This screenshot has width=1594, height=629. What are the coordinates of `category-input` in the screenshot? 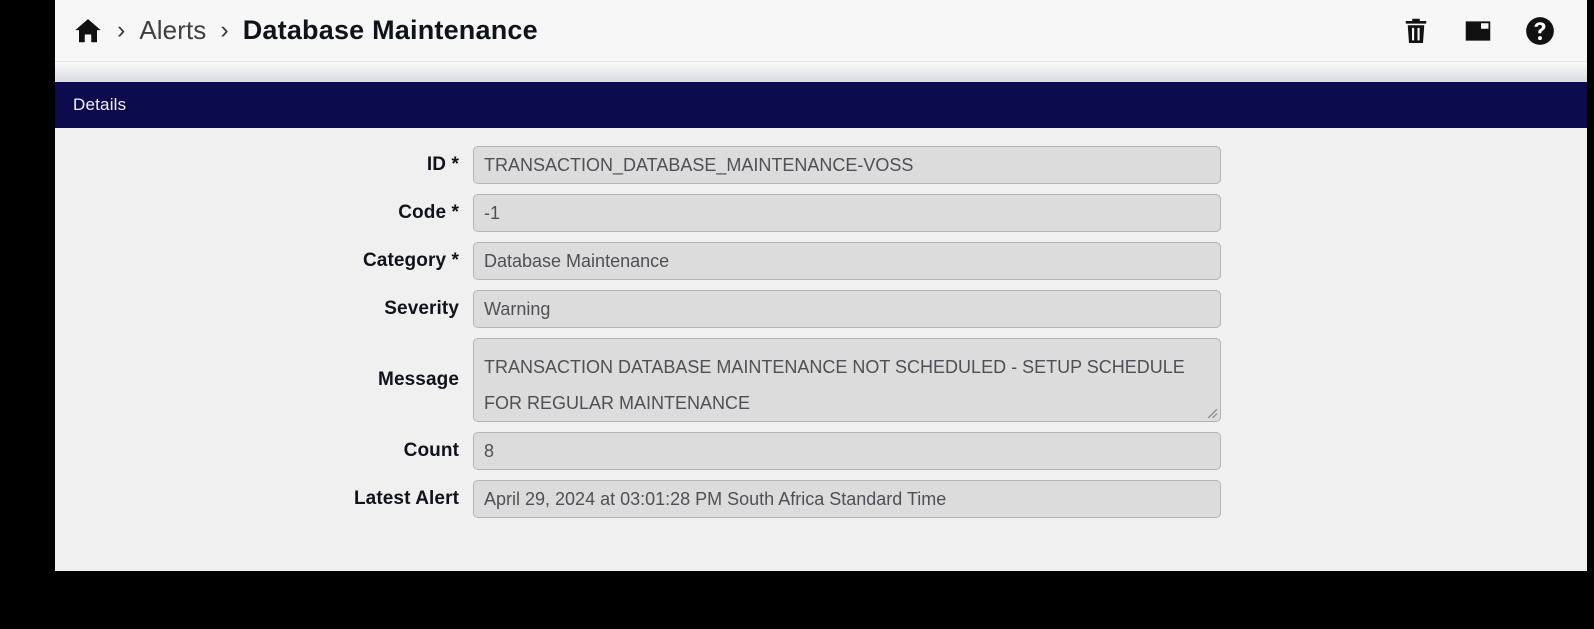 It's located at (847, 261).